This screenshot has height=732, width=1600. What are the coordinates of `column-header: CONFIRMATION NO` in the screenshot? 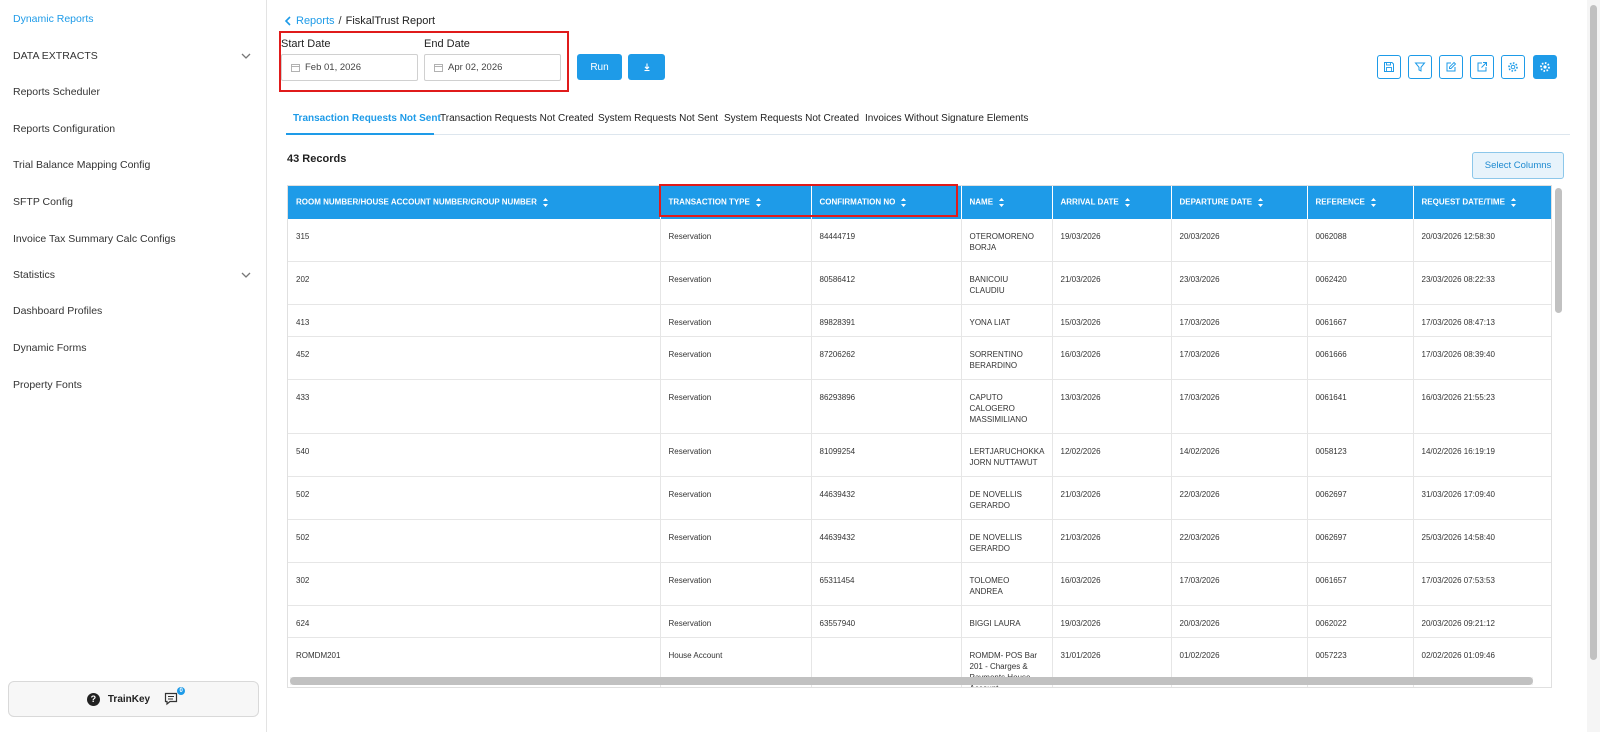 It's located at (886, 202).